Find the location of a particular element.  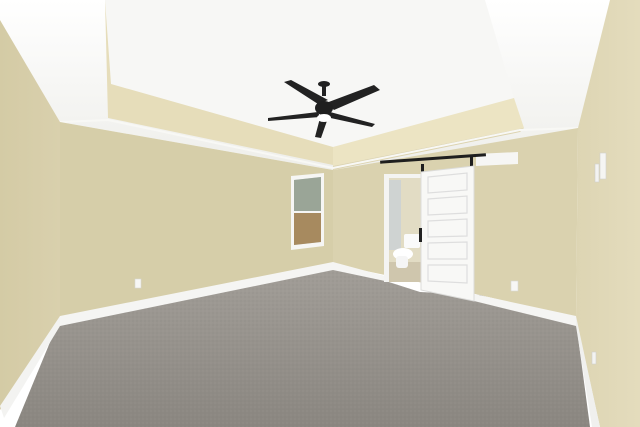

fan-motor is located at coordinates (324, 108).